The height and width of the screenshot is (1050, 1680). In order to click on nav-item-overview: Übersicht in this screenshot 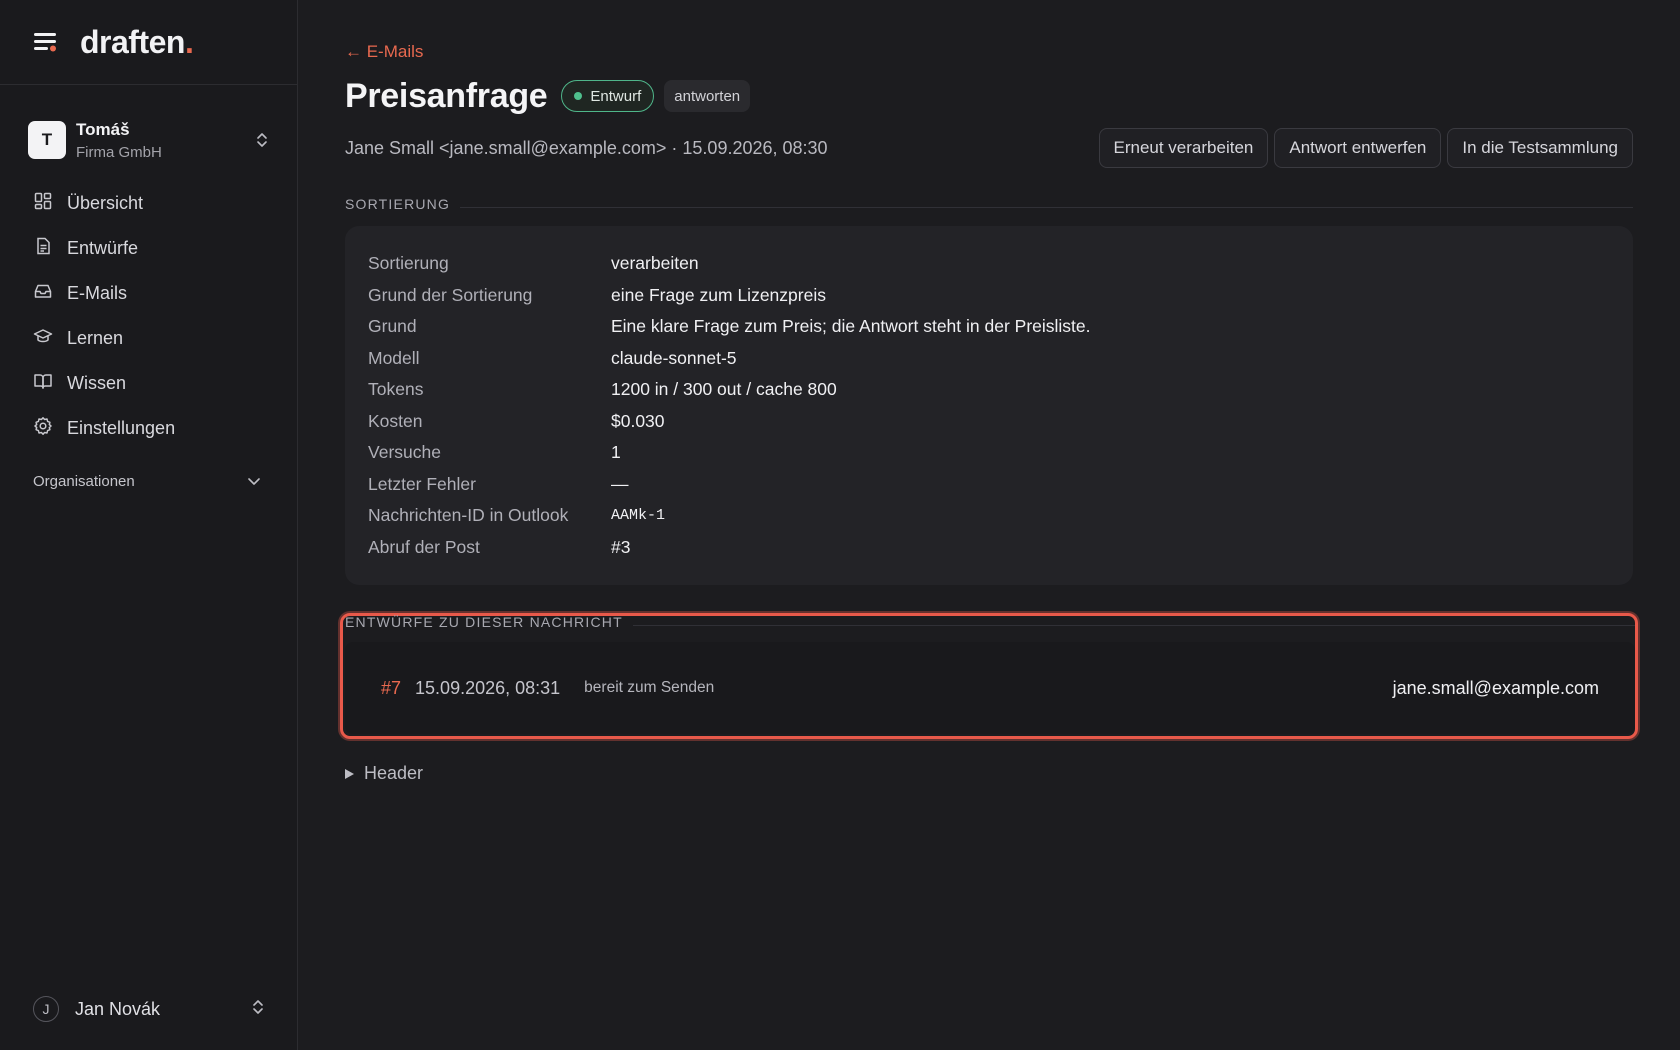, I will do `click(148, 203)`.